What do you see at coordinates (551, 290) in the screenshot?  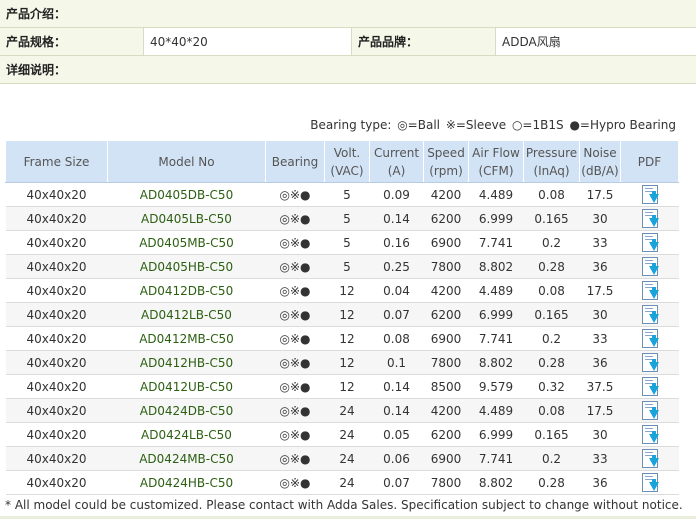 I see `cell-pressure: 0.08` at bounding box center [551, 290].